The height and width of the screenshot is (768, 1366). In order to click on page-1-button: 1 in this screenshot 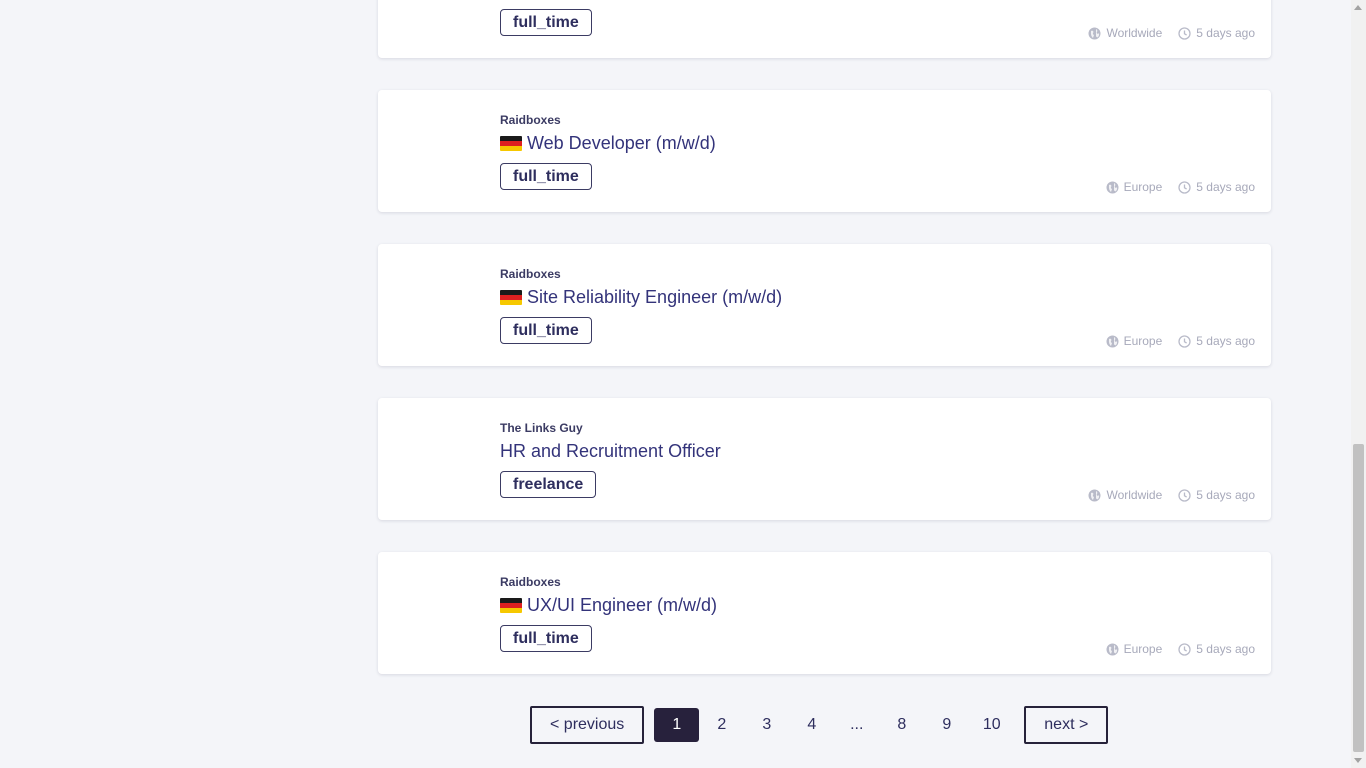, I will do `click(677, 725)`.